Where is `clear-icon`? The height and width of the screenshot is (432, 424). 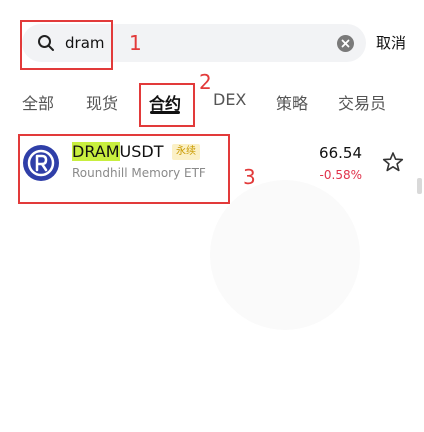
clear-icon is located at coordinates (345, 43).